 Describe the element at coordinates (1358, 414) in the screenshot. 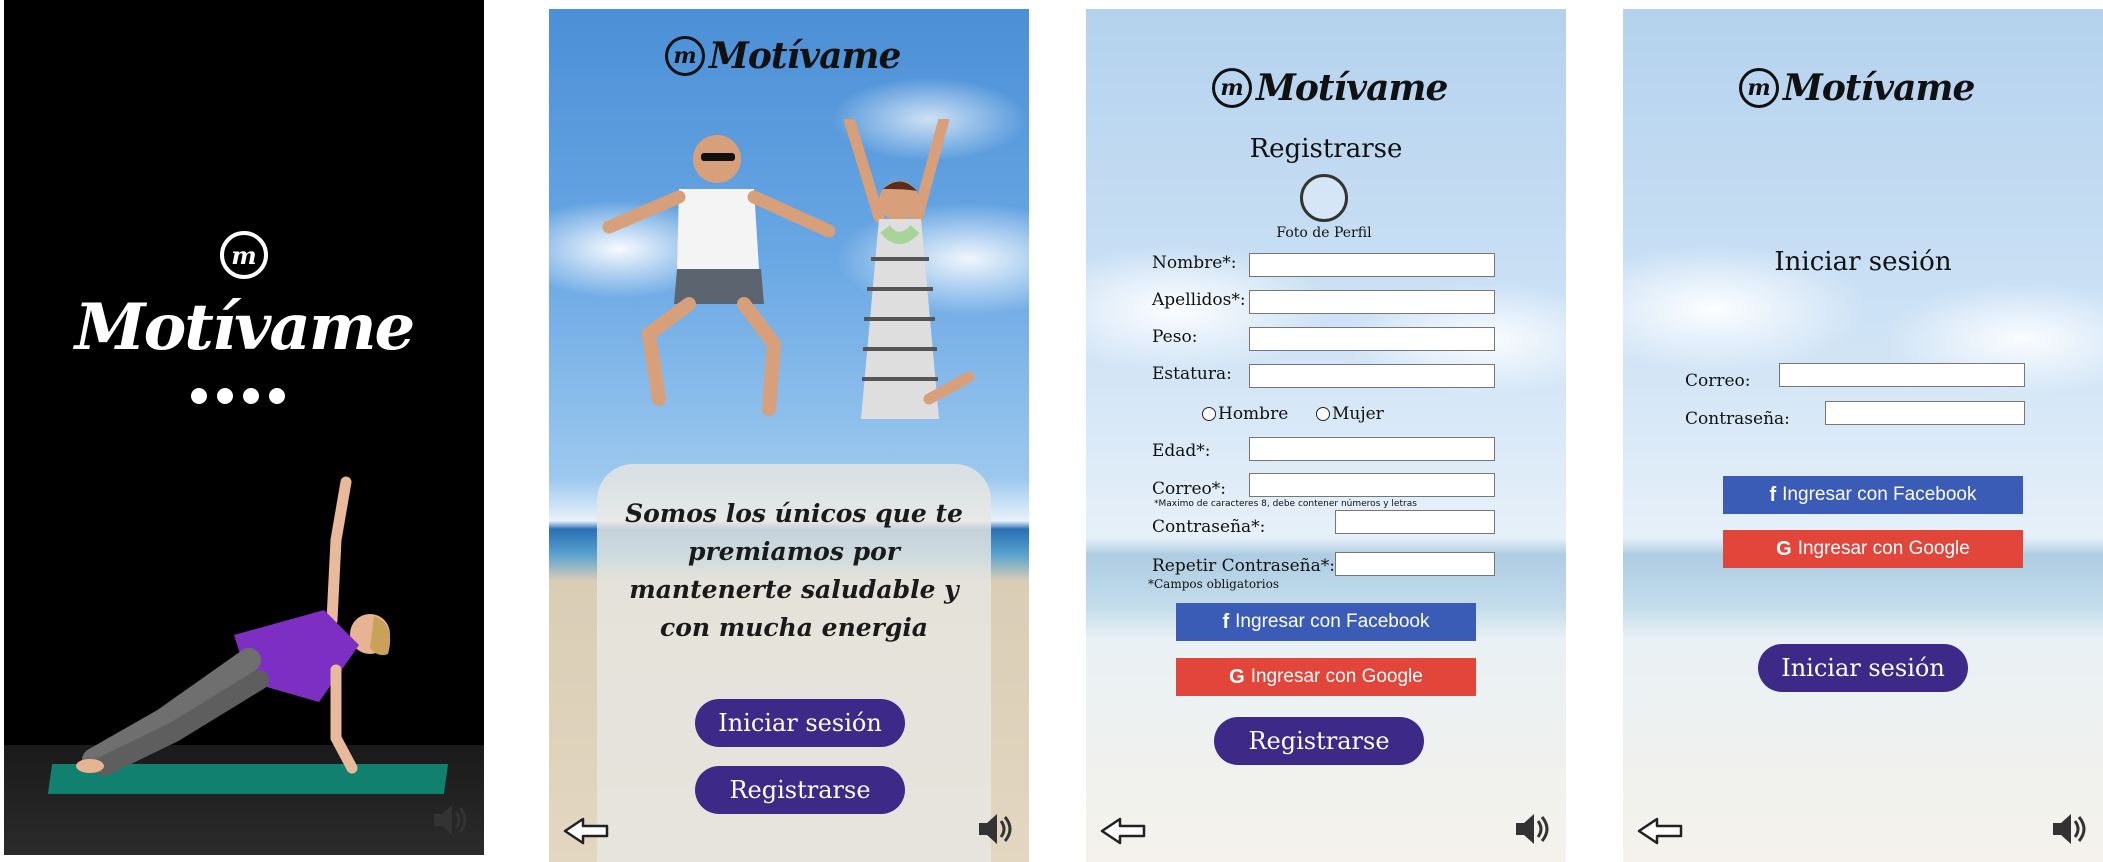

I see `gender-female-label: Mujer` at that location.